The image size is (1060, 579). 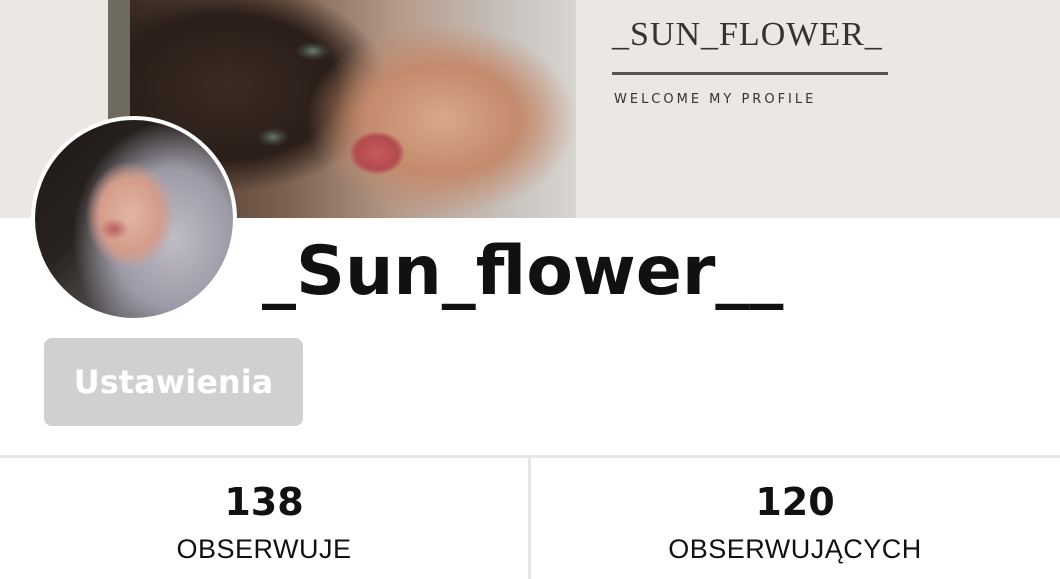 What do you see at coordinates (173, 382) in the screenshot?
I see `settings-button: Ustawienia` at bounding box center [173, 382].